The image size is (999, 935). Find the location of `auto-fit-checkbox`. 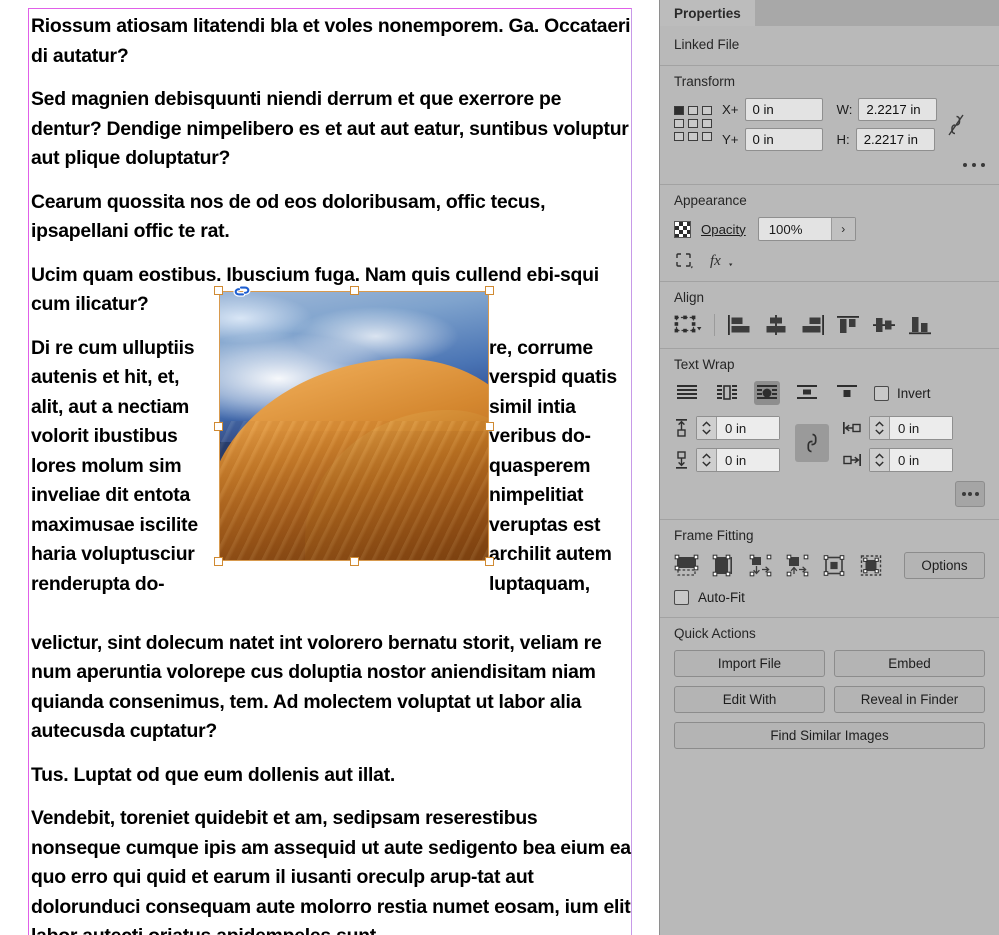

auto-fit-checkbox is located at coordinates (681, 597).